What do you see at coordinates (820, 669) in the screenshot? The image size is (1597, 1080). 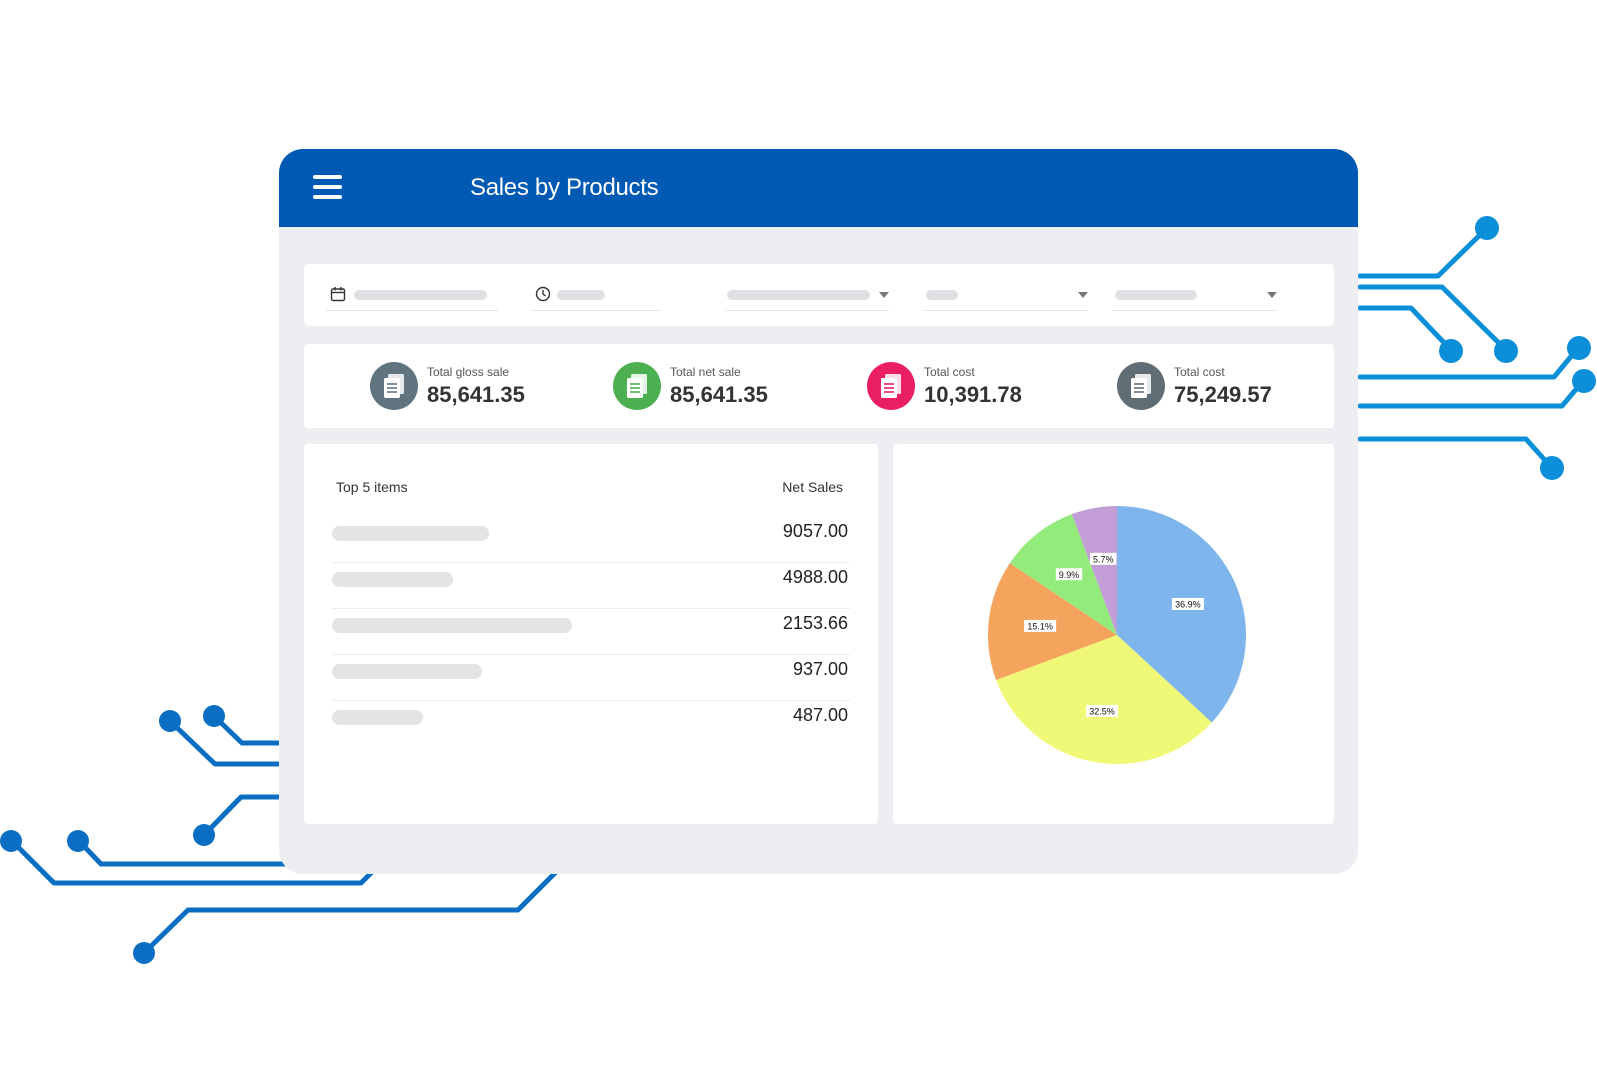 I see `row-value: 937.00` at bounding box center [820, 669].